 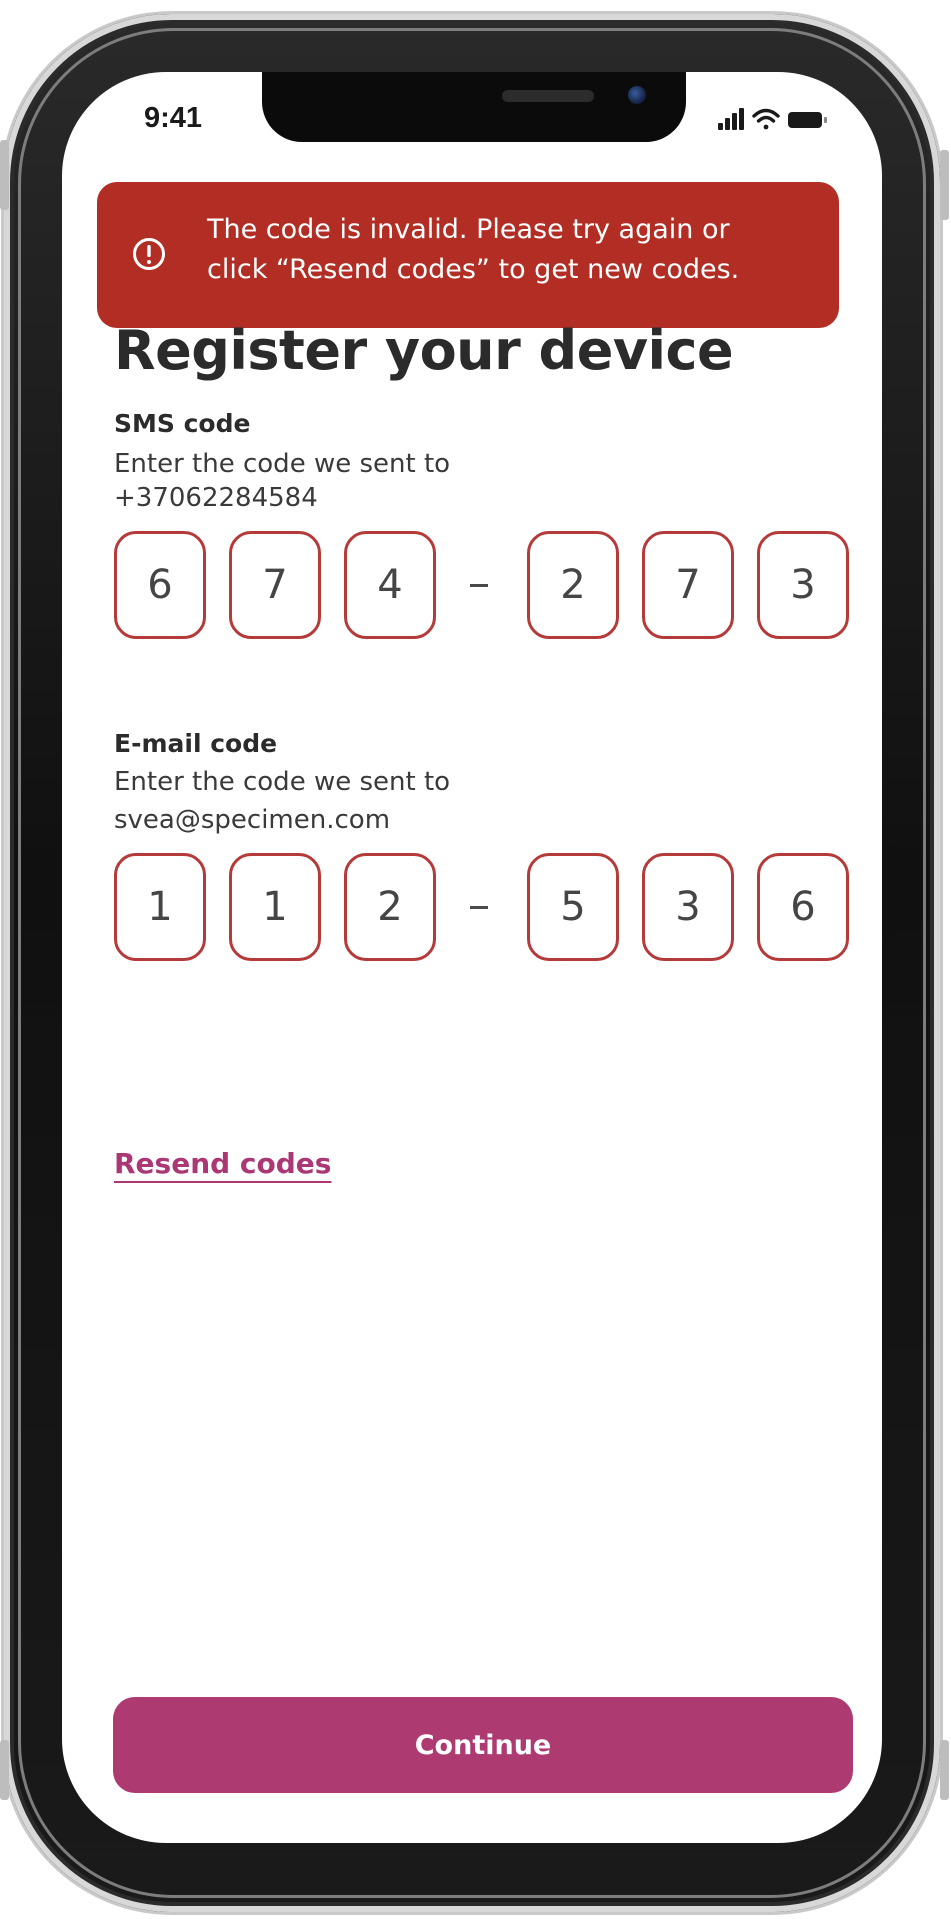 What do you see at coordinates (424, 350) in the screenshot?
I see `page-title: Register your device` at bounding box center [424, 350].